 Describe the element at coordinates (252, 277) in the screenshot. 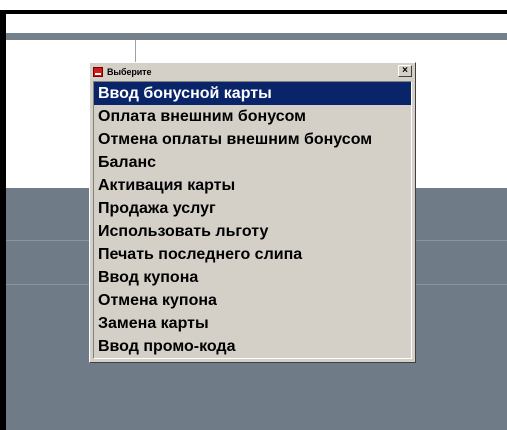

I see `list-item-coupon-entry: Ввод купона` at that location.